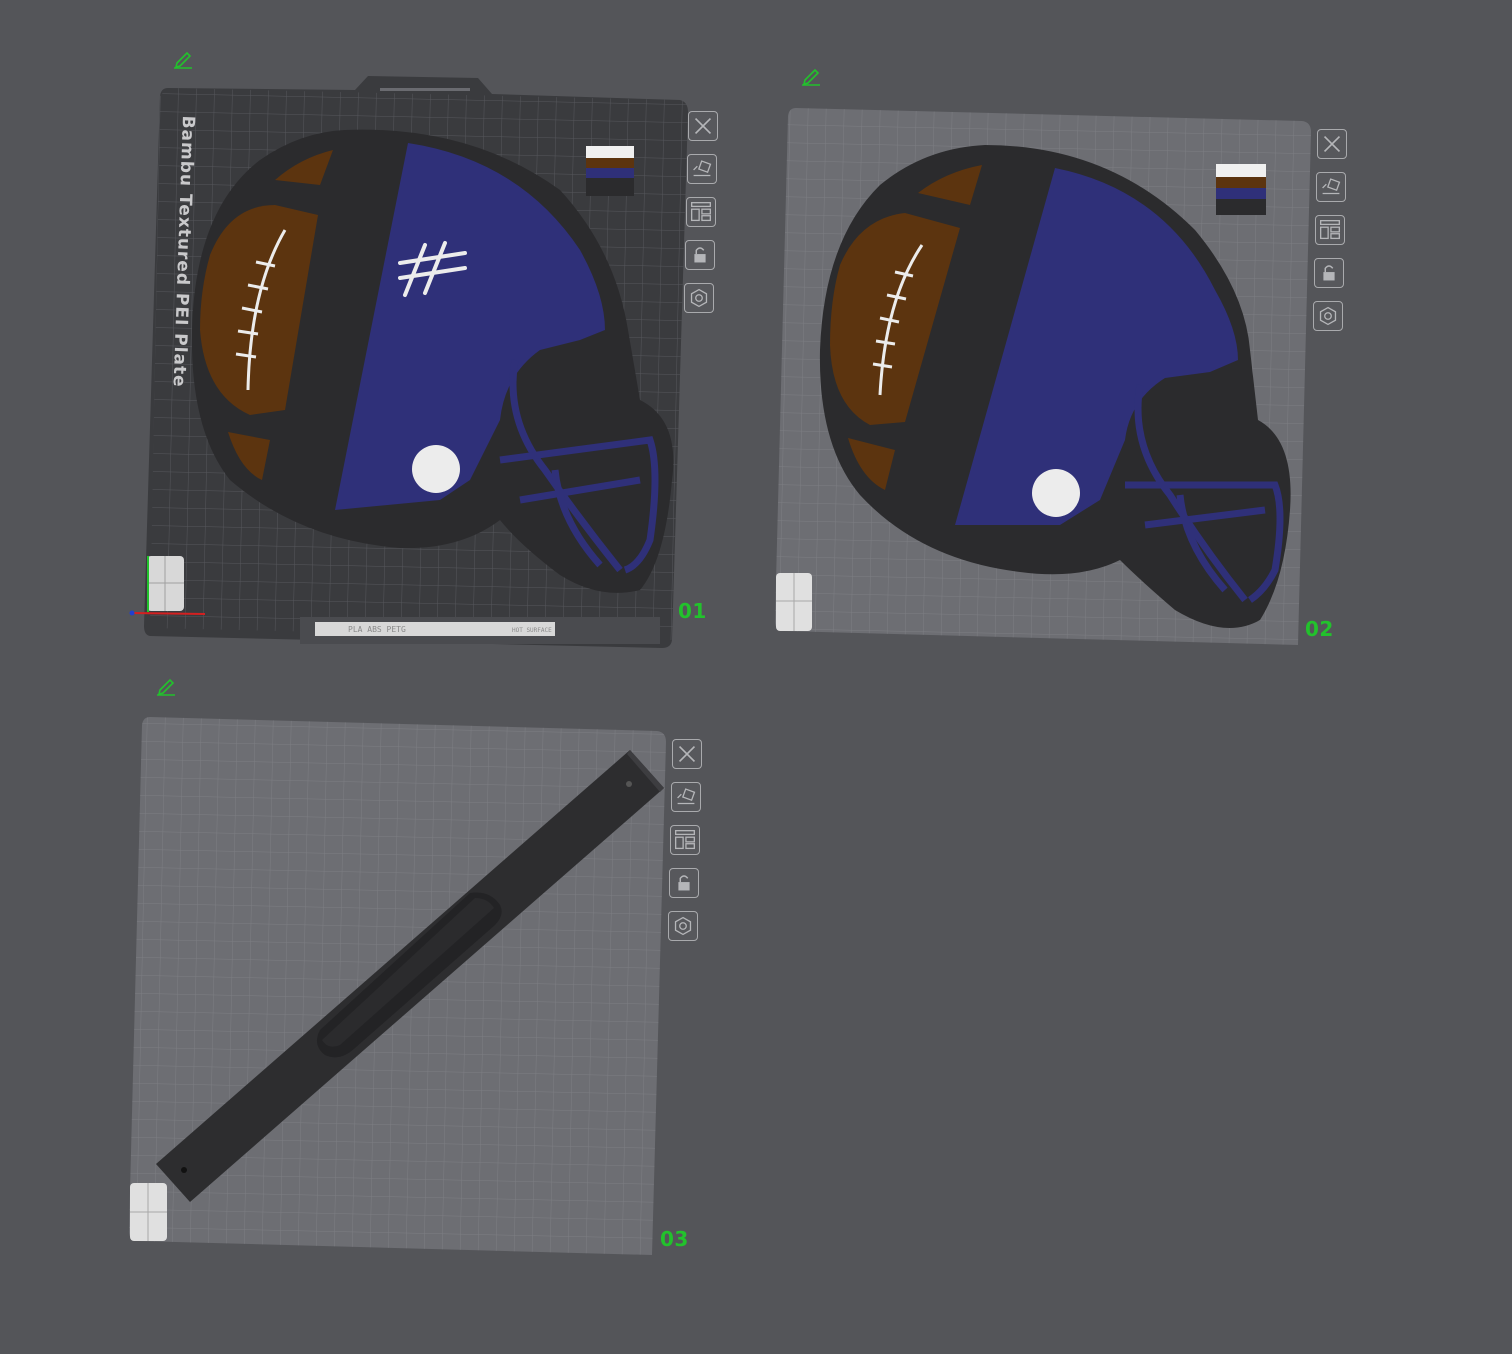 Image resolution: width=1512 pixels, height=1354 pixels. I want to click on plate-number-03: 03, so click(674, 1239).